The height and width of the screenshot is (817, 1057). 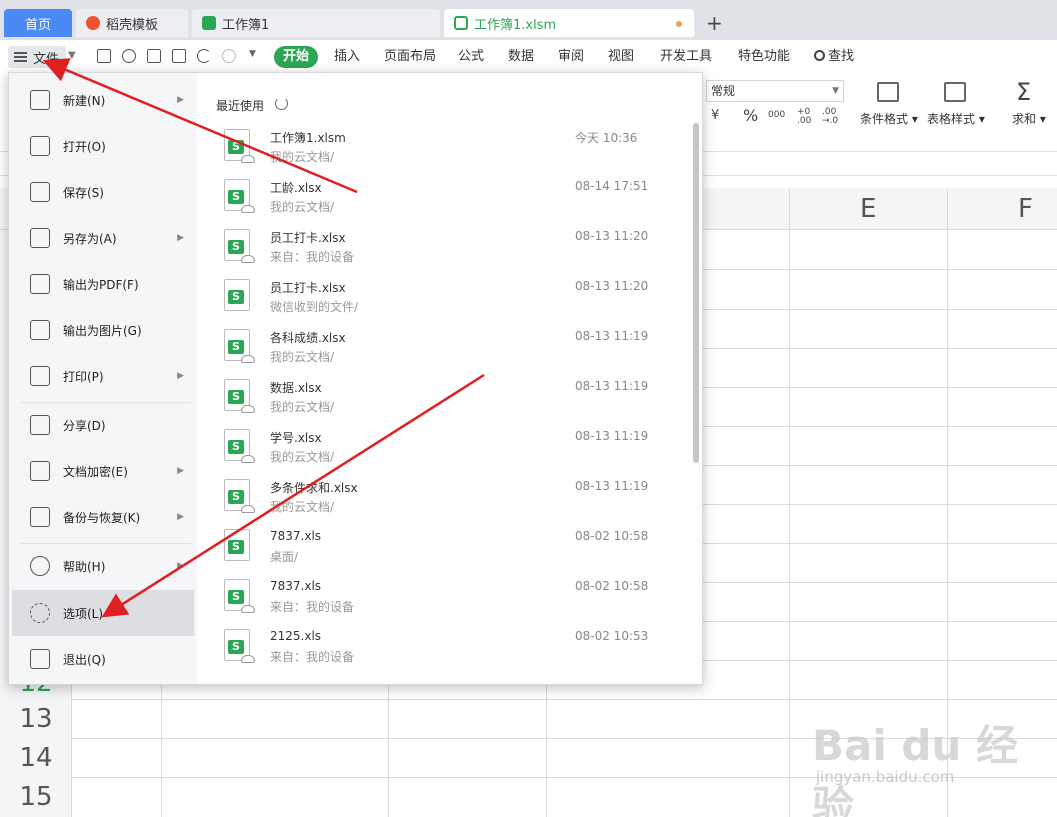 What do you see at coordinates (179, 56) in the screenshot?
I see `print-preview-icon` at bounding box center [179, 56].